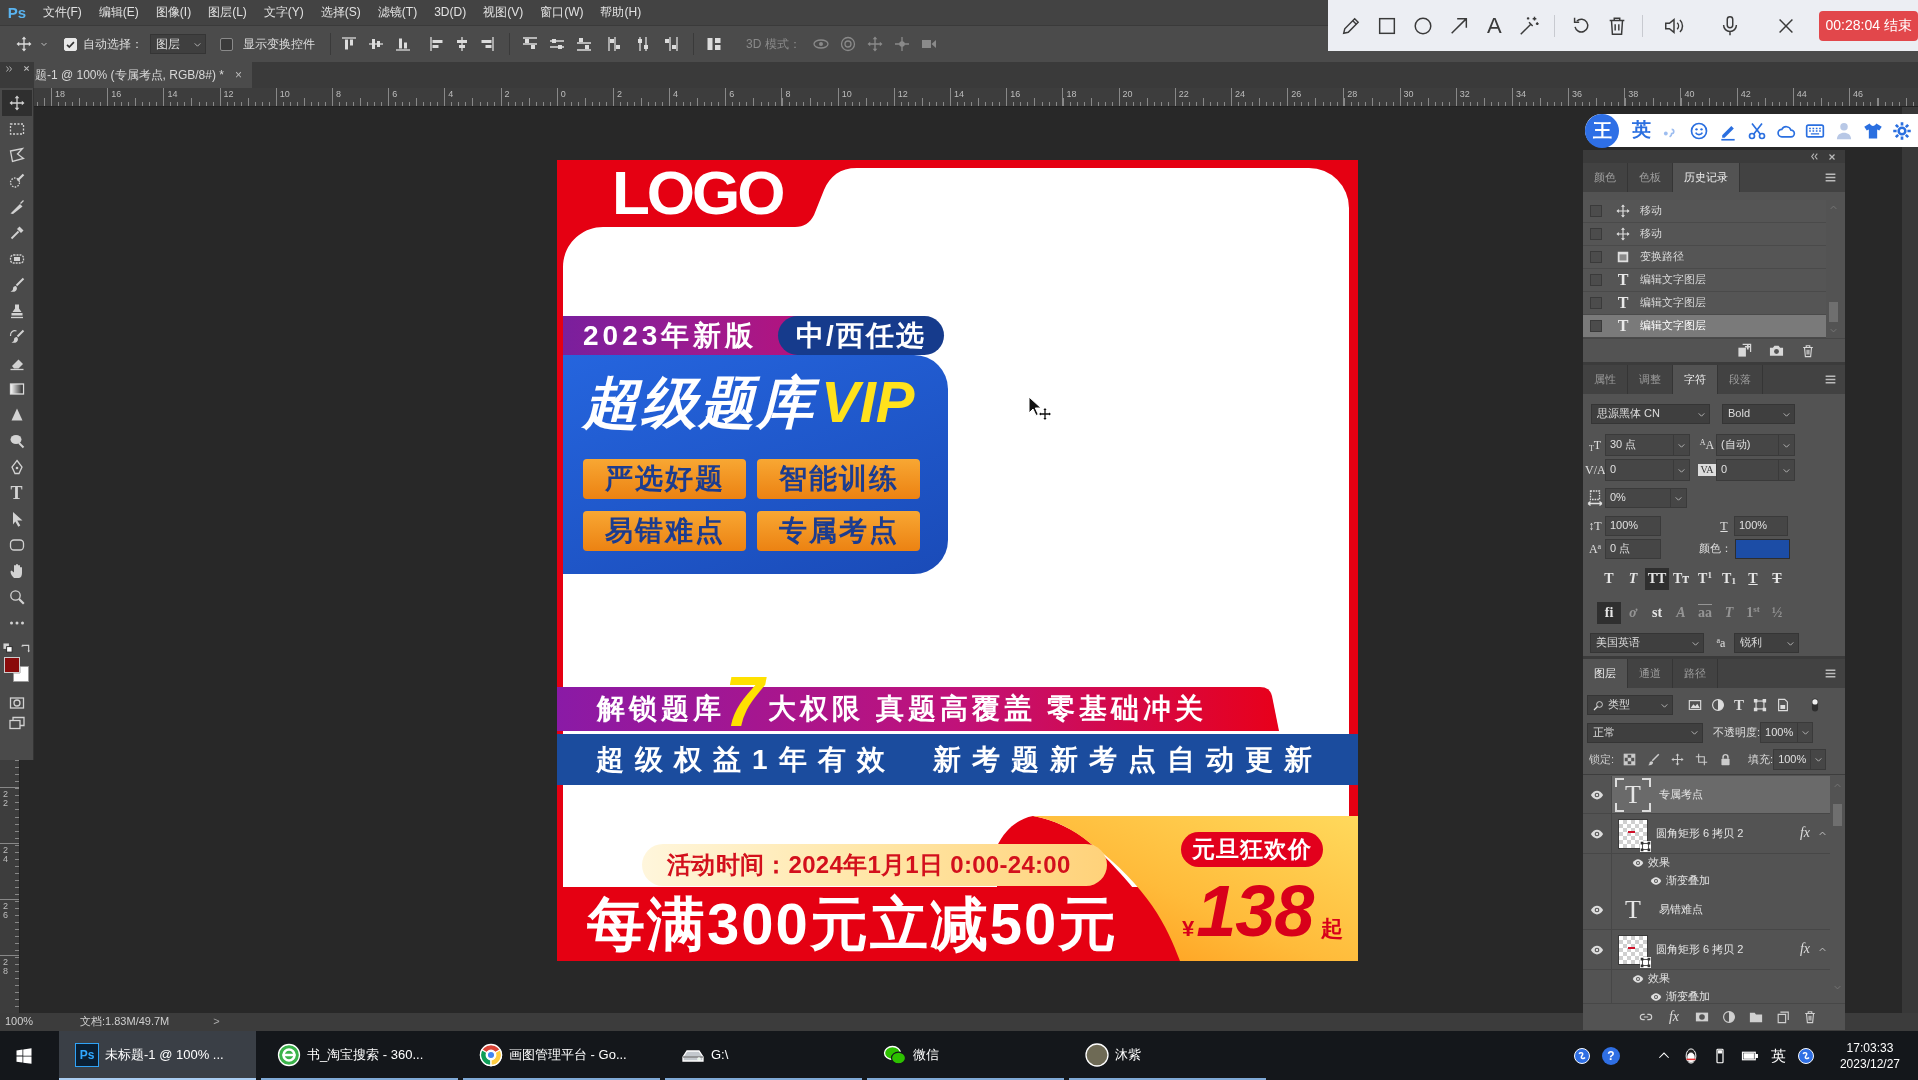  What do you see at coordinates (820, 44) in the screenshot?
I see `ellipse-dot-icon` at bounding box center [820, 44].